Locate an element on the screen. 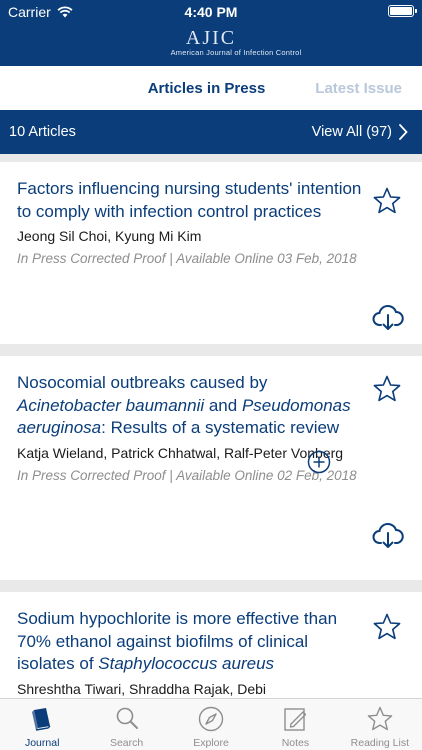  tabbar-item-reading-list: Reading List is located at coordinates (380, 724).